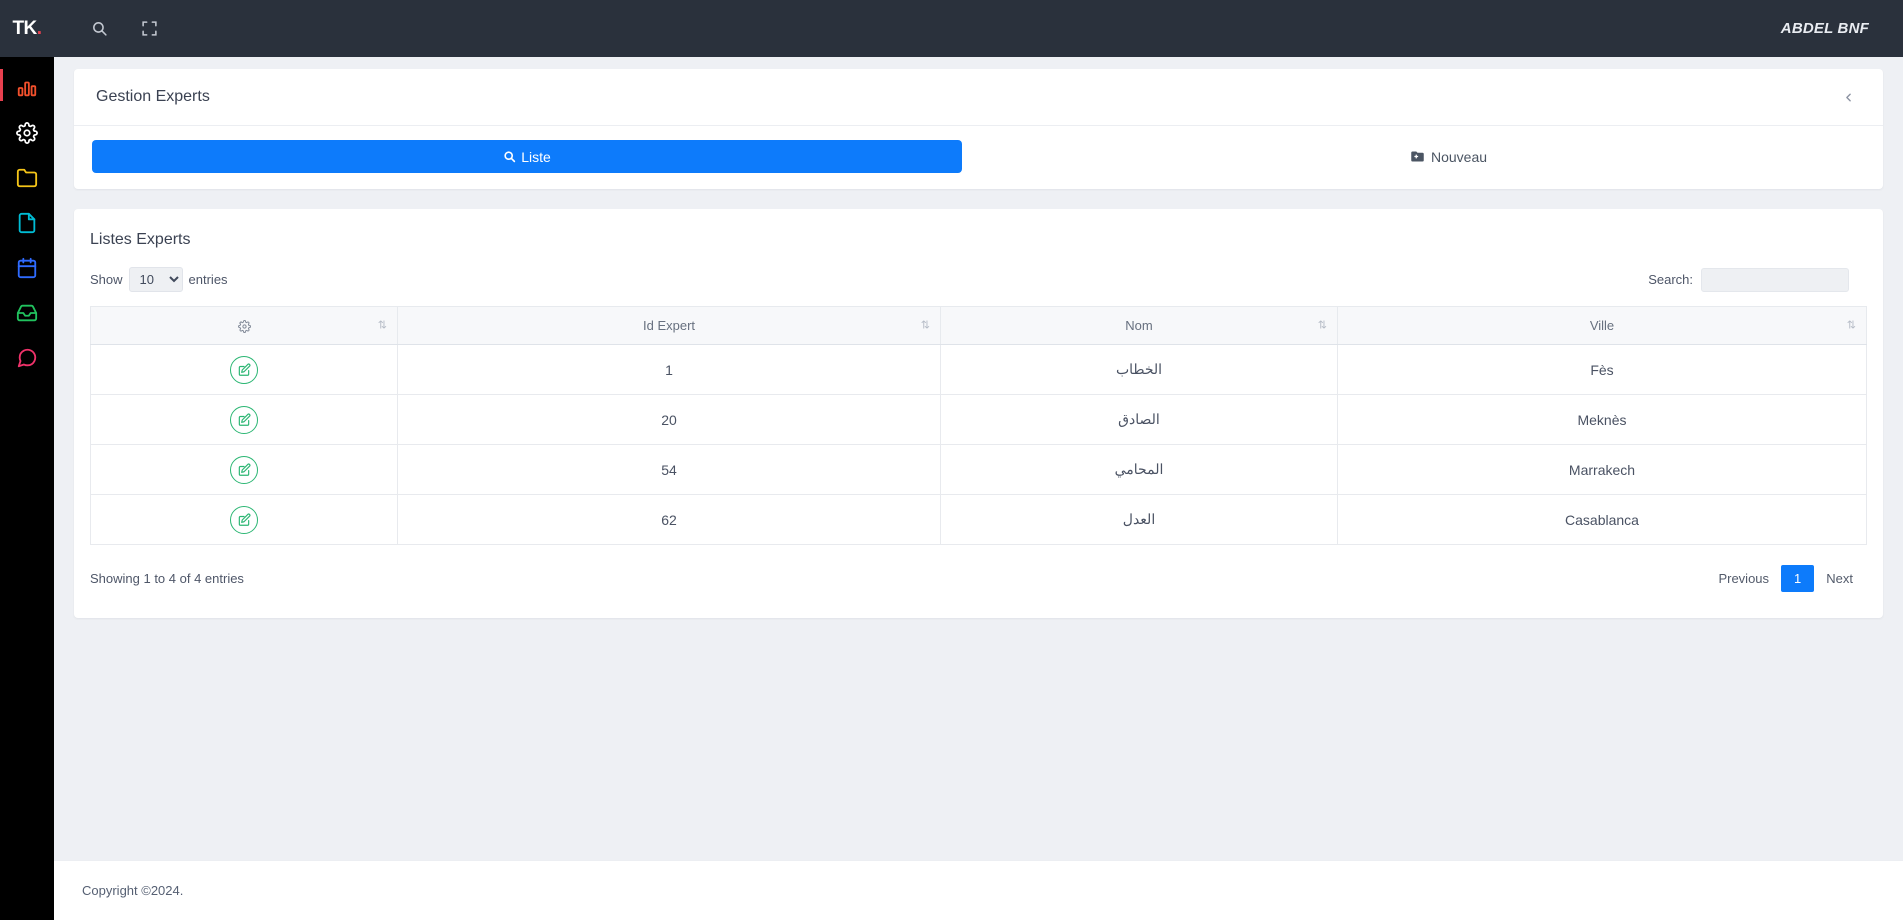 The image size is (1903, 920). What do you see at coordinates (133, 890) in the screenshot?
I see `copyright-text: Copyright ©2024.` at bounding box center [133, 890].